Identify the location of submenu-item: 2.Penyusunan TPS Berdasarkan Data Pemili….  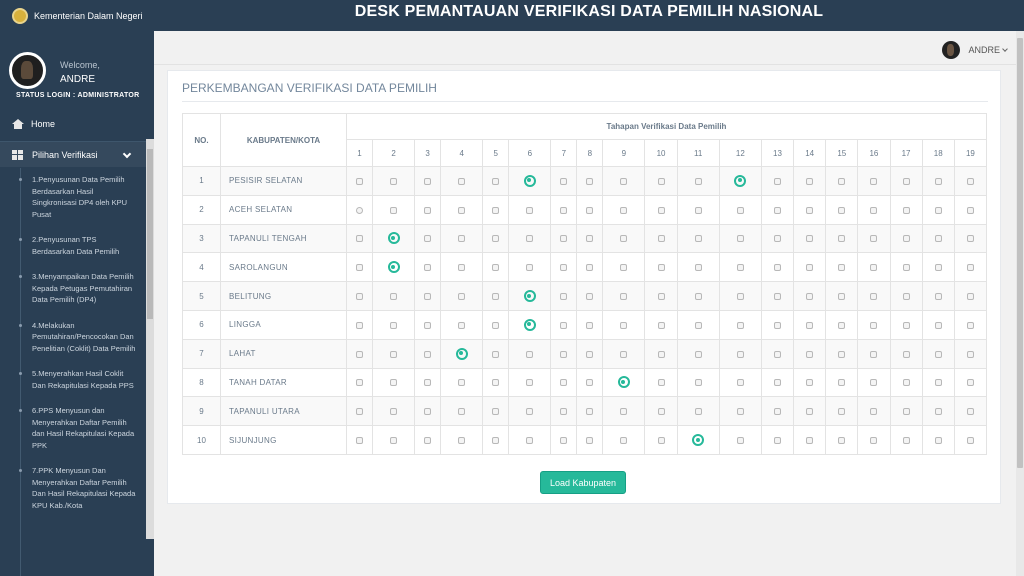
(73, 246).